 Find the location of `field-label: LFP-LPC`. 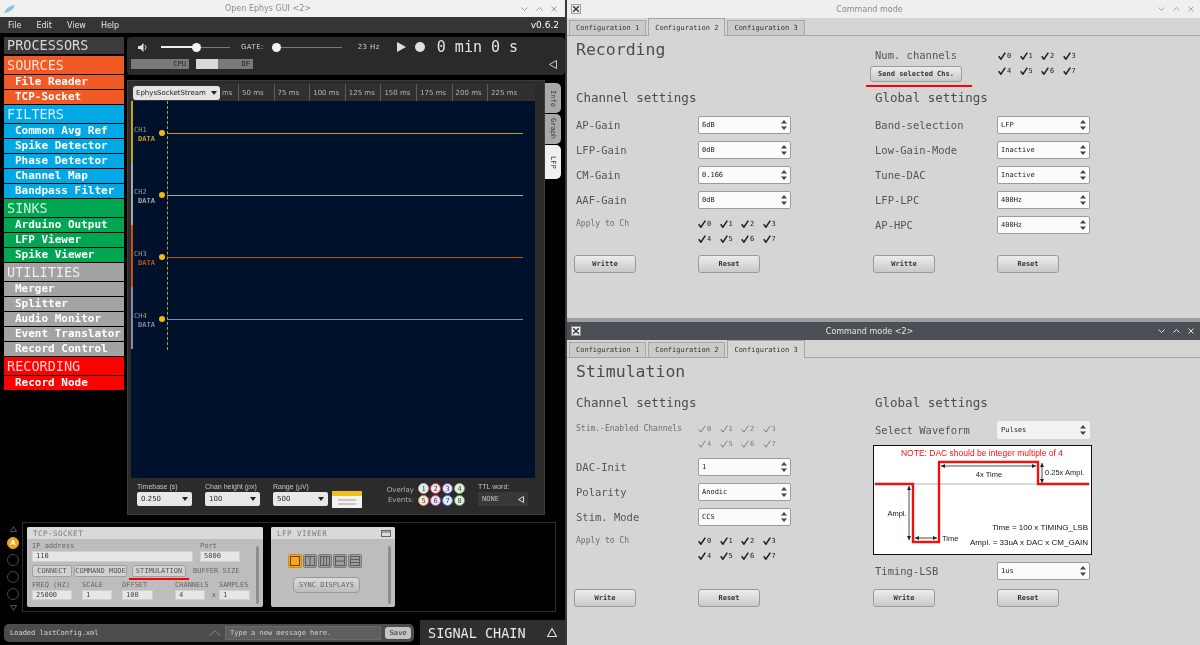

field-label: LFP-LPC is located at coordinates (898, 199).